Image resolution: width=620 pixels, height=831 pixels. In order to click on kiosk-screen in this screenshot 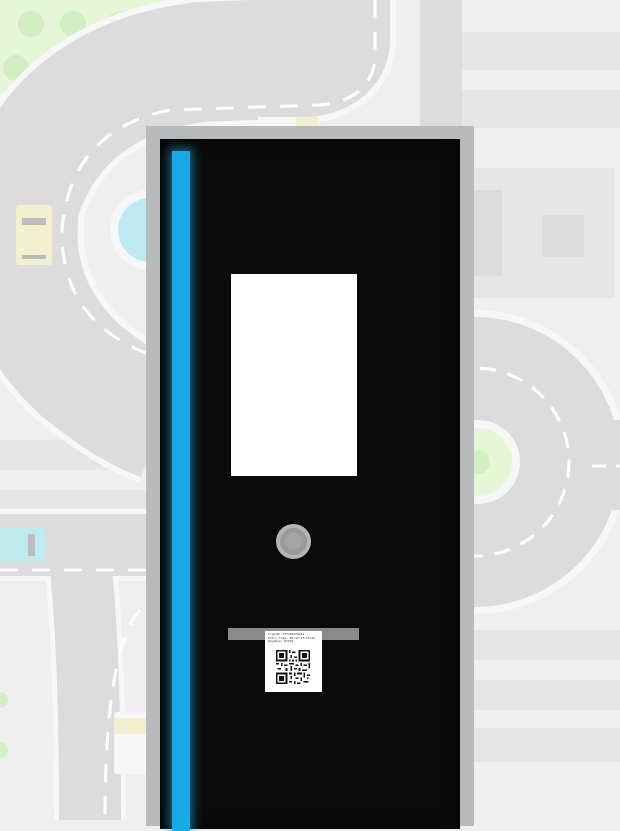, I will do `click(294, 375)`.